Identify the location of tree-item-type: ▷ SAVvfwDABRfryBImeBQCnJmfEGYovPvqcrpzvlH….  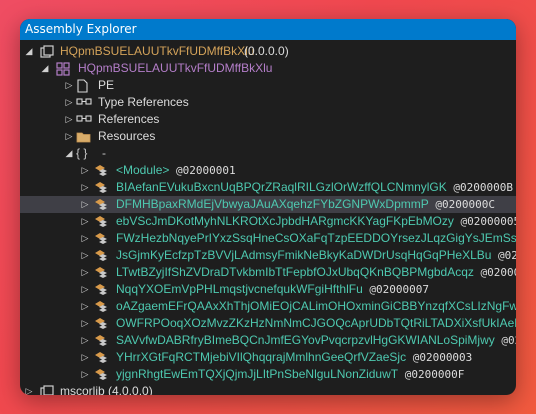
(268, 340).